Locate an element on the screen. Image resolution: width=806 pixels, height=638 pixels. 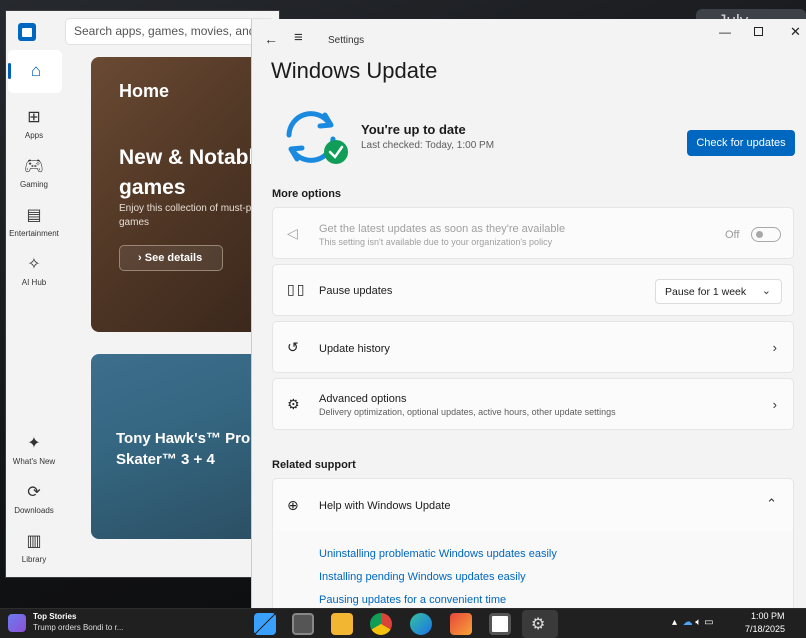
edge-icon is located at coordinates (421, 624).